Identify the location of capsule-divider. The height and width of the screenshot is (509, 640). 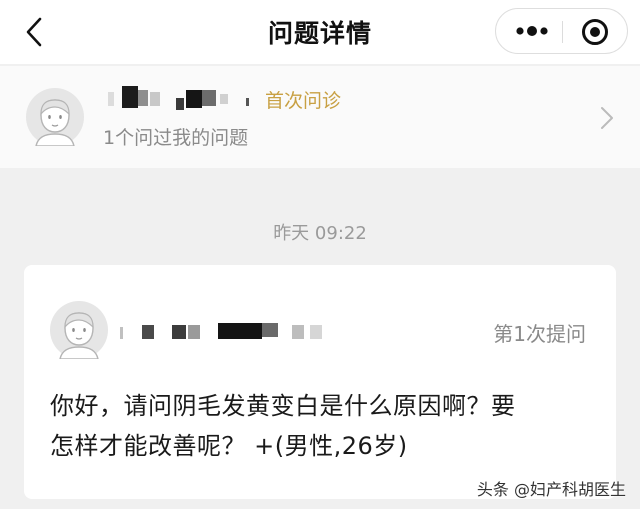
(562, 32).